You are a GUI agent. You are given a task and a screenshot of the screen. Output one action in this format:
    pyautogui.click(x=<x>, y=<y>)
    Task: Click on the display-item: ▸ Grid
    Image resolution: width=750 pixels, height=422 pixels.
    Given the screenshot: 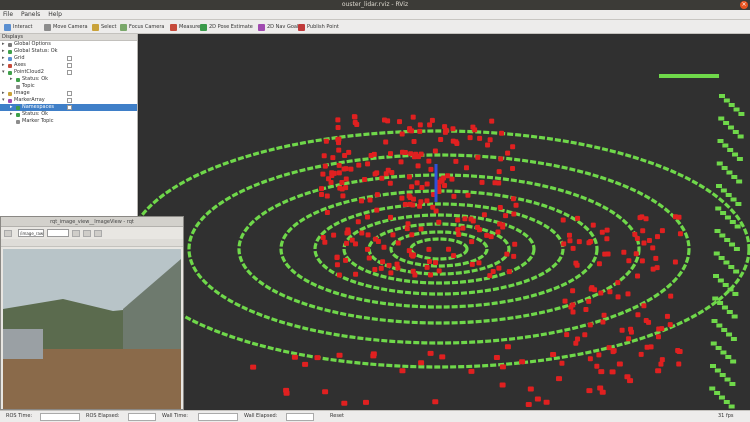 What is the action you would take?
    pyautogui.click(x=68, y=58)
    